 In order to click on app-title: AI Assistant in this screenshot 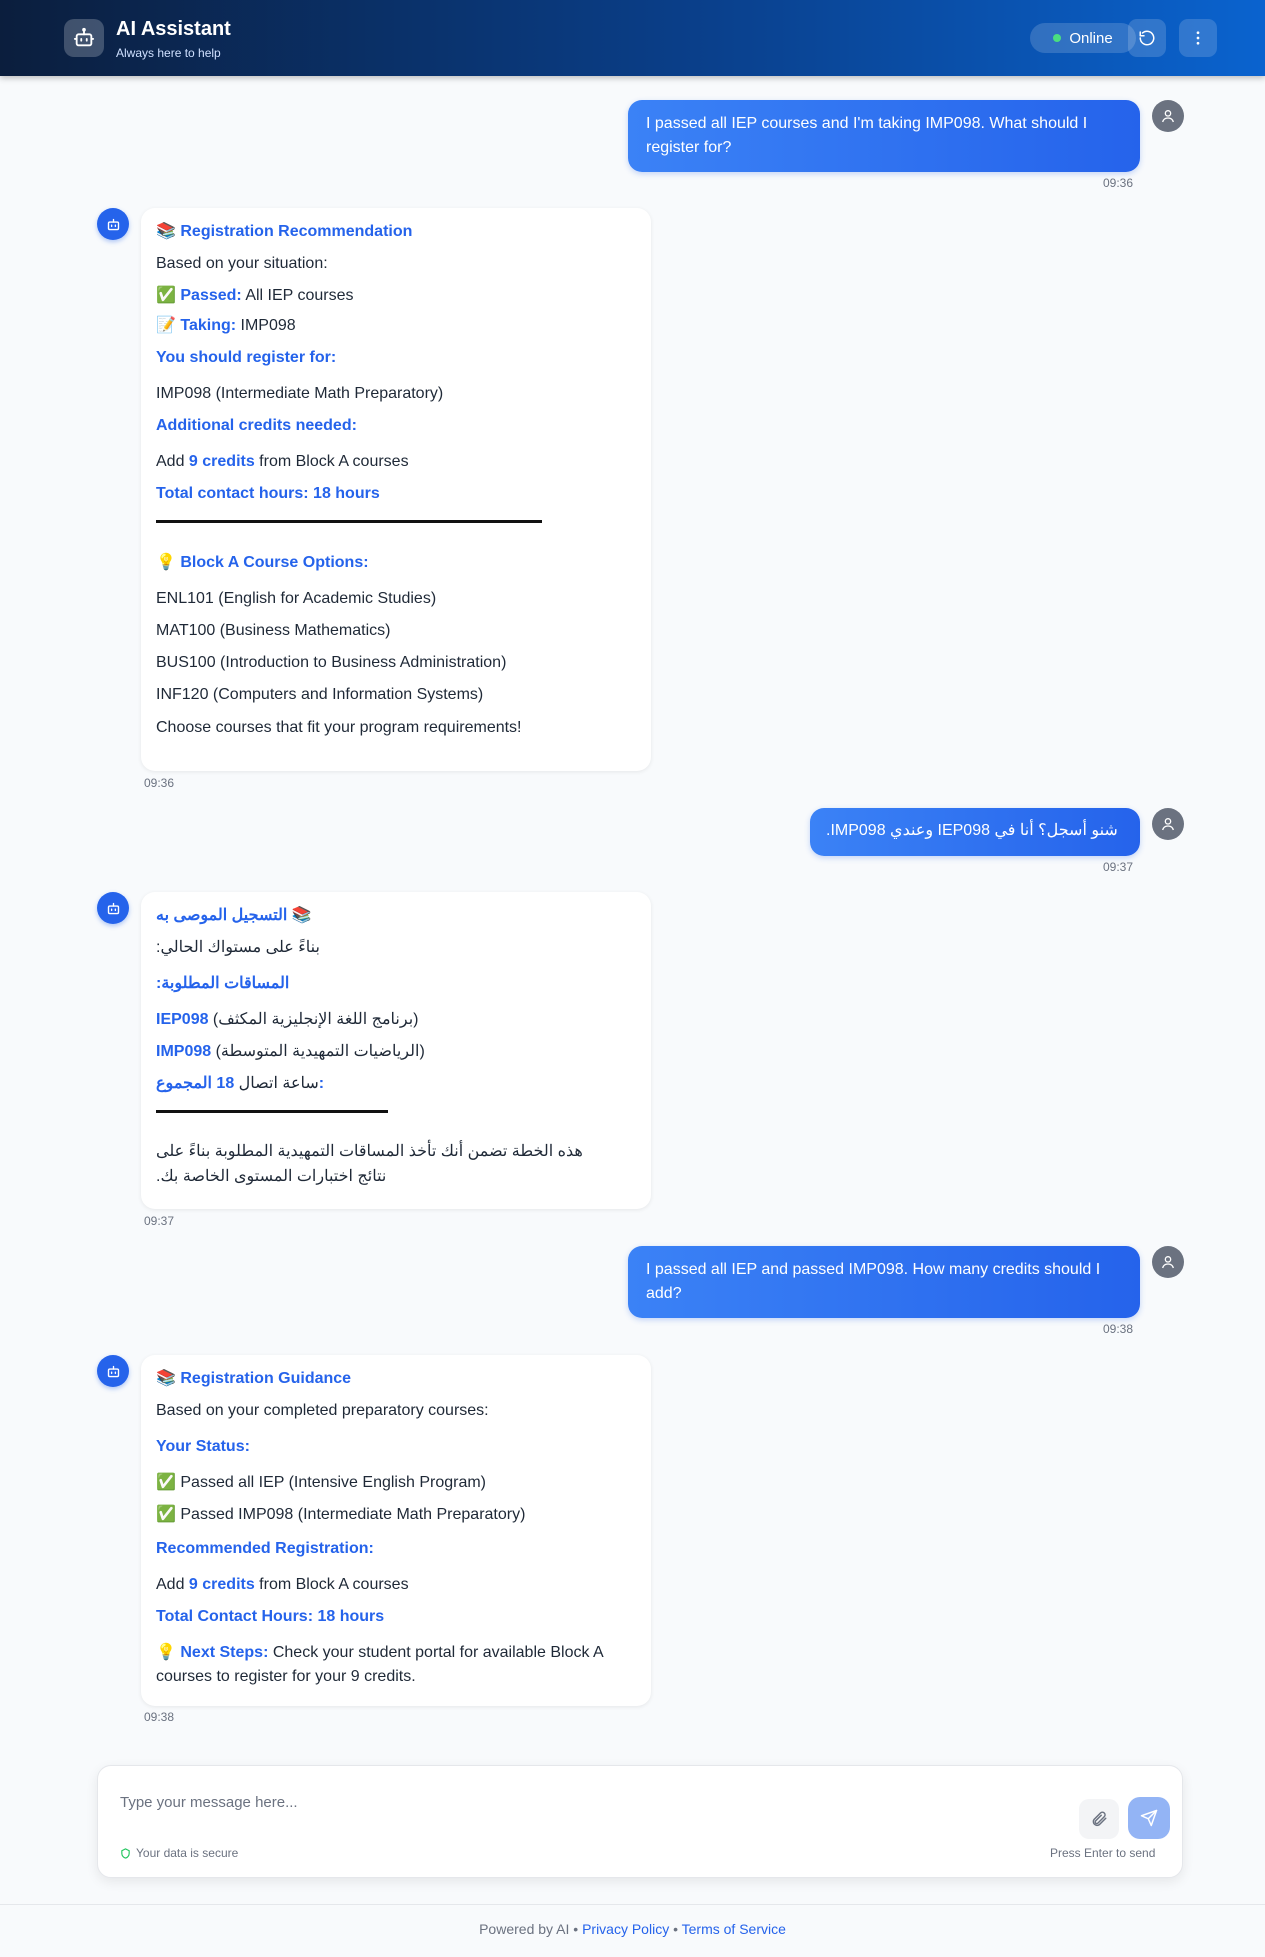, I will do `click(173, 29)`.